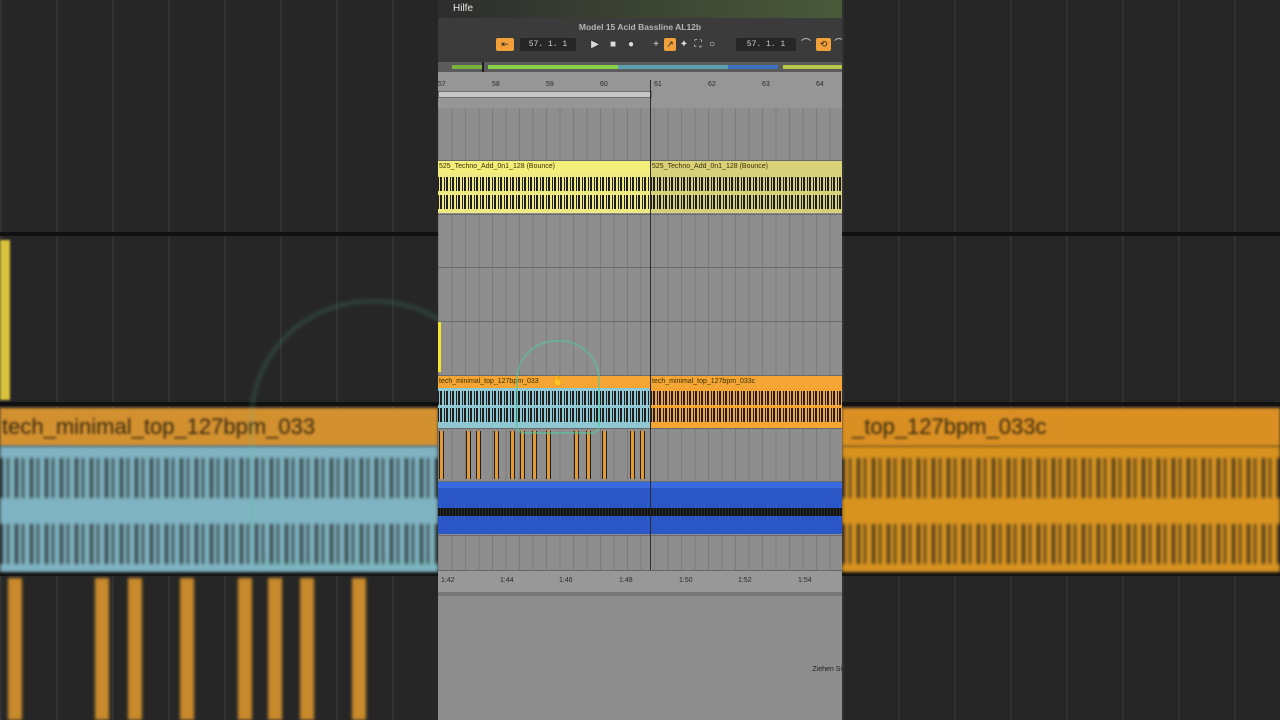 This screenshot has width=1280, height=720. I want to click on loop-icon: ⟲, so click(823, 44).